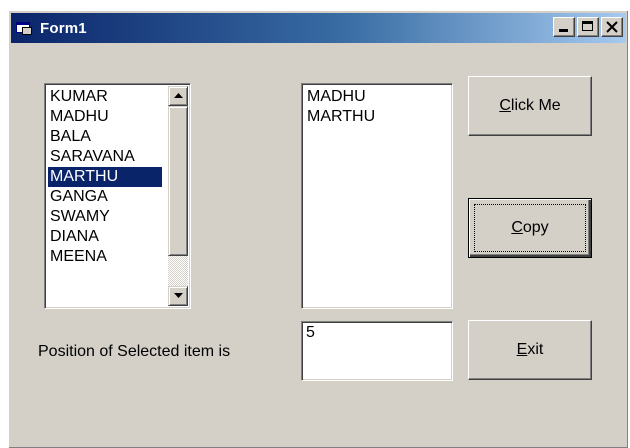 Image resolution: width=630 pixels, height=448 pixels. I want to click on scroll-thumb, so click(178, 181).